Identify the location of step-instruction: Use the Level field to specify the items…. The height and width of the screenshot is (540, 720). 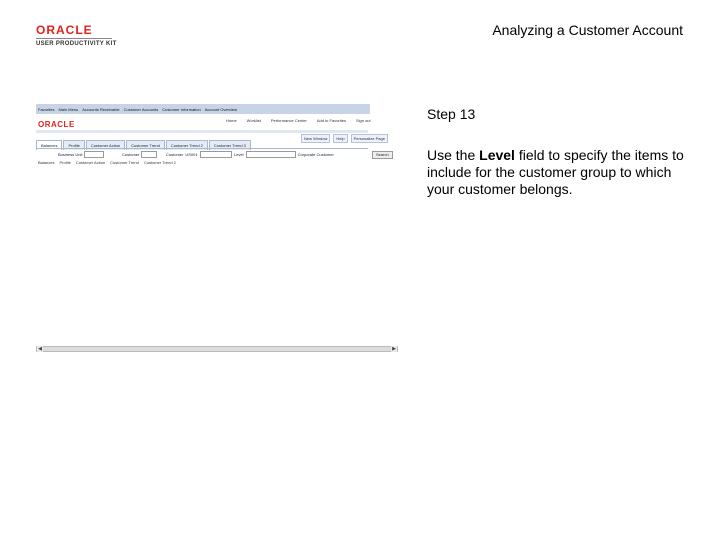
(557, 172).